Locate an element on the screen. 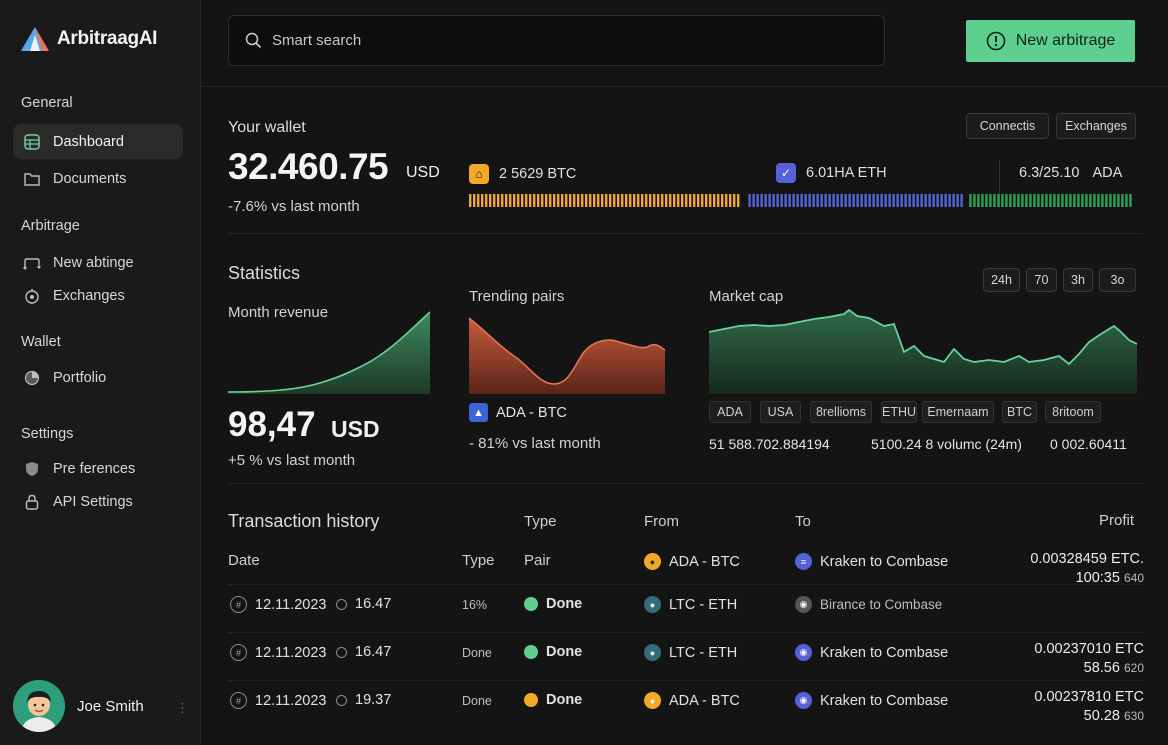 This screenshot has width=1168, height=745. user-menu-icon: ⋮ is located at coordinates (182, 708).